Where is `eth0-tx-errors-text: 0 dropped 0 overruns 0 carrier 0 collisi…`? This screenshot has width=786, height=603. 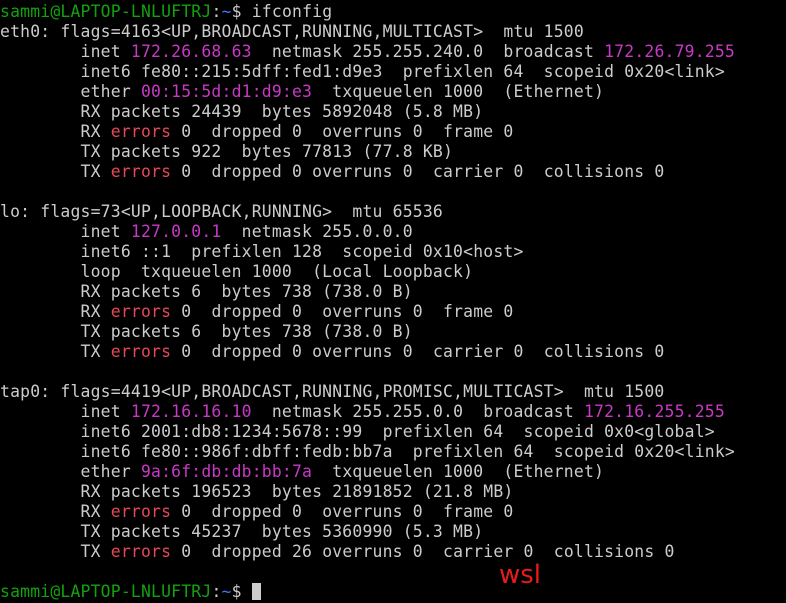 eth0-tx-errors-text: 0 dropped 0 overruns 0 carrier 0 collisi… is located at coordinates (418, 171).